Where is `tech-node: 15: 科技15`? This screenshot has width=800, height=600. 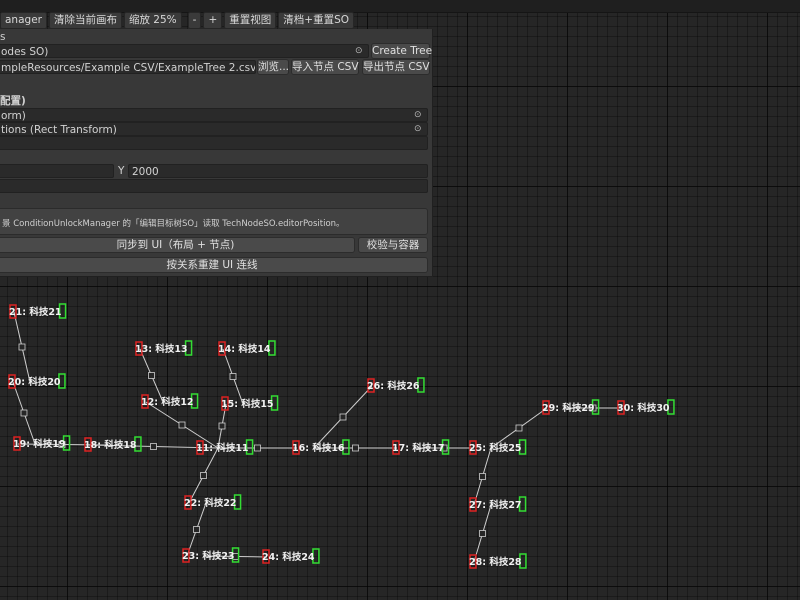
tech-node: 15: 科技15 is located at coordinates (250, 403).